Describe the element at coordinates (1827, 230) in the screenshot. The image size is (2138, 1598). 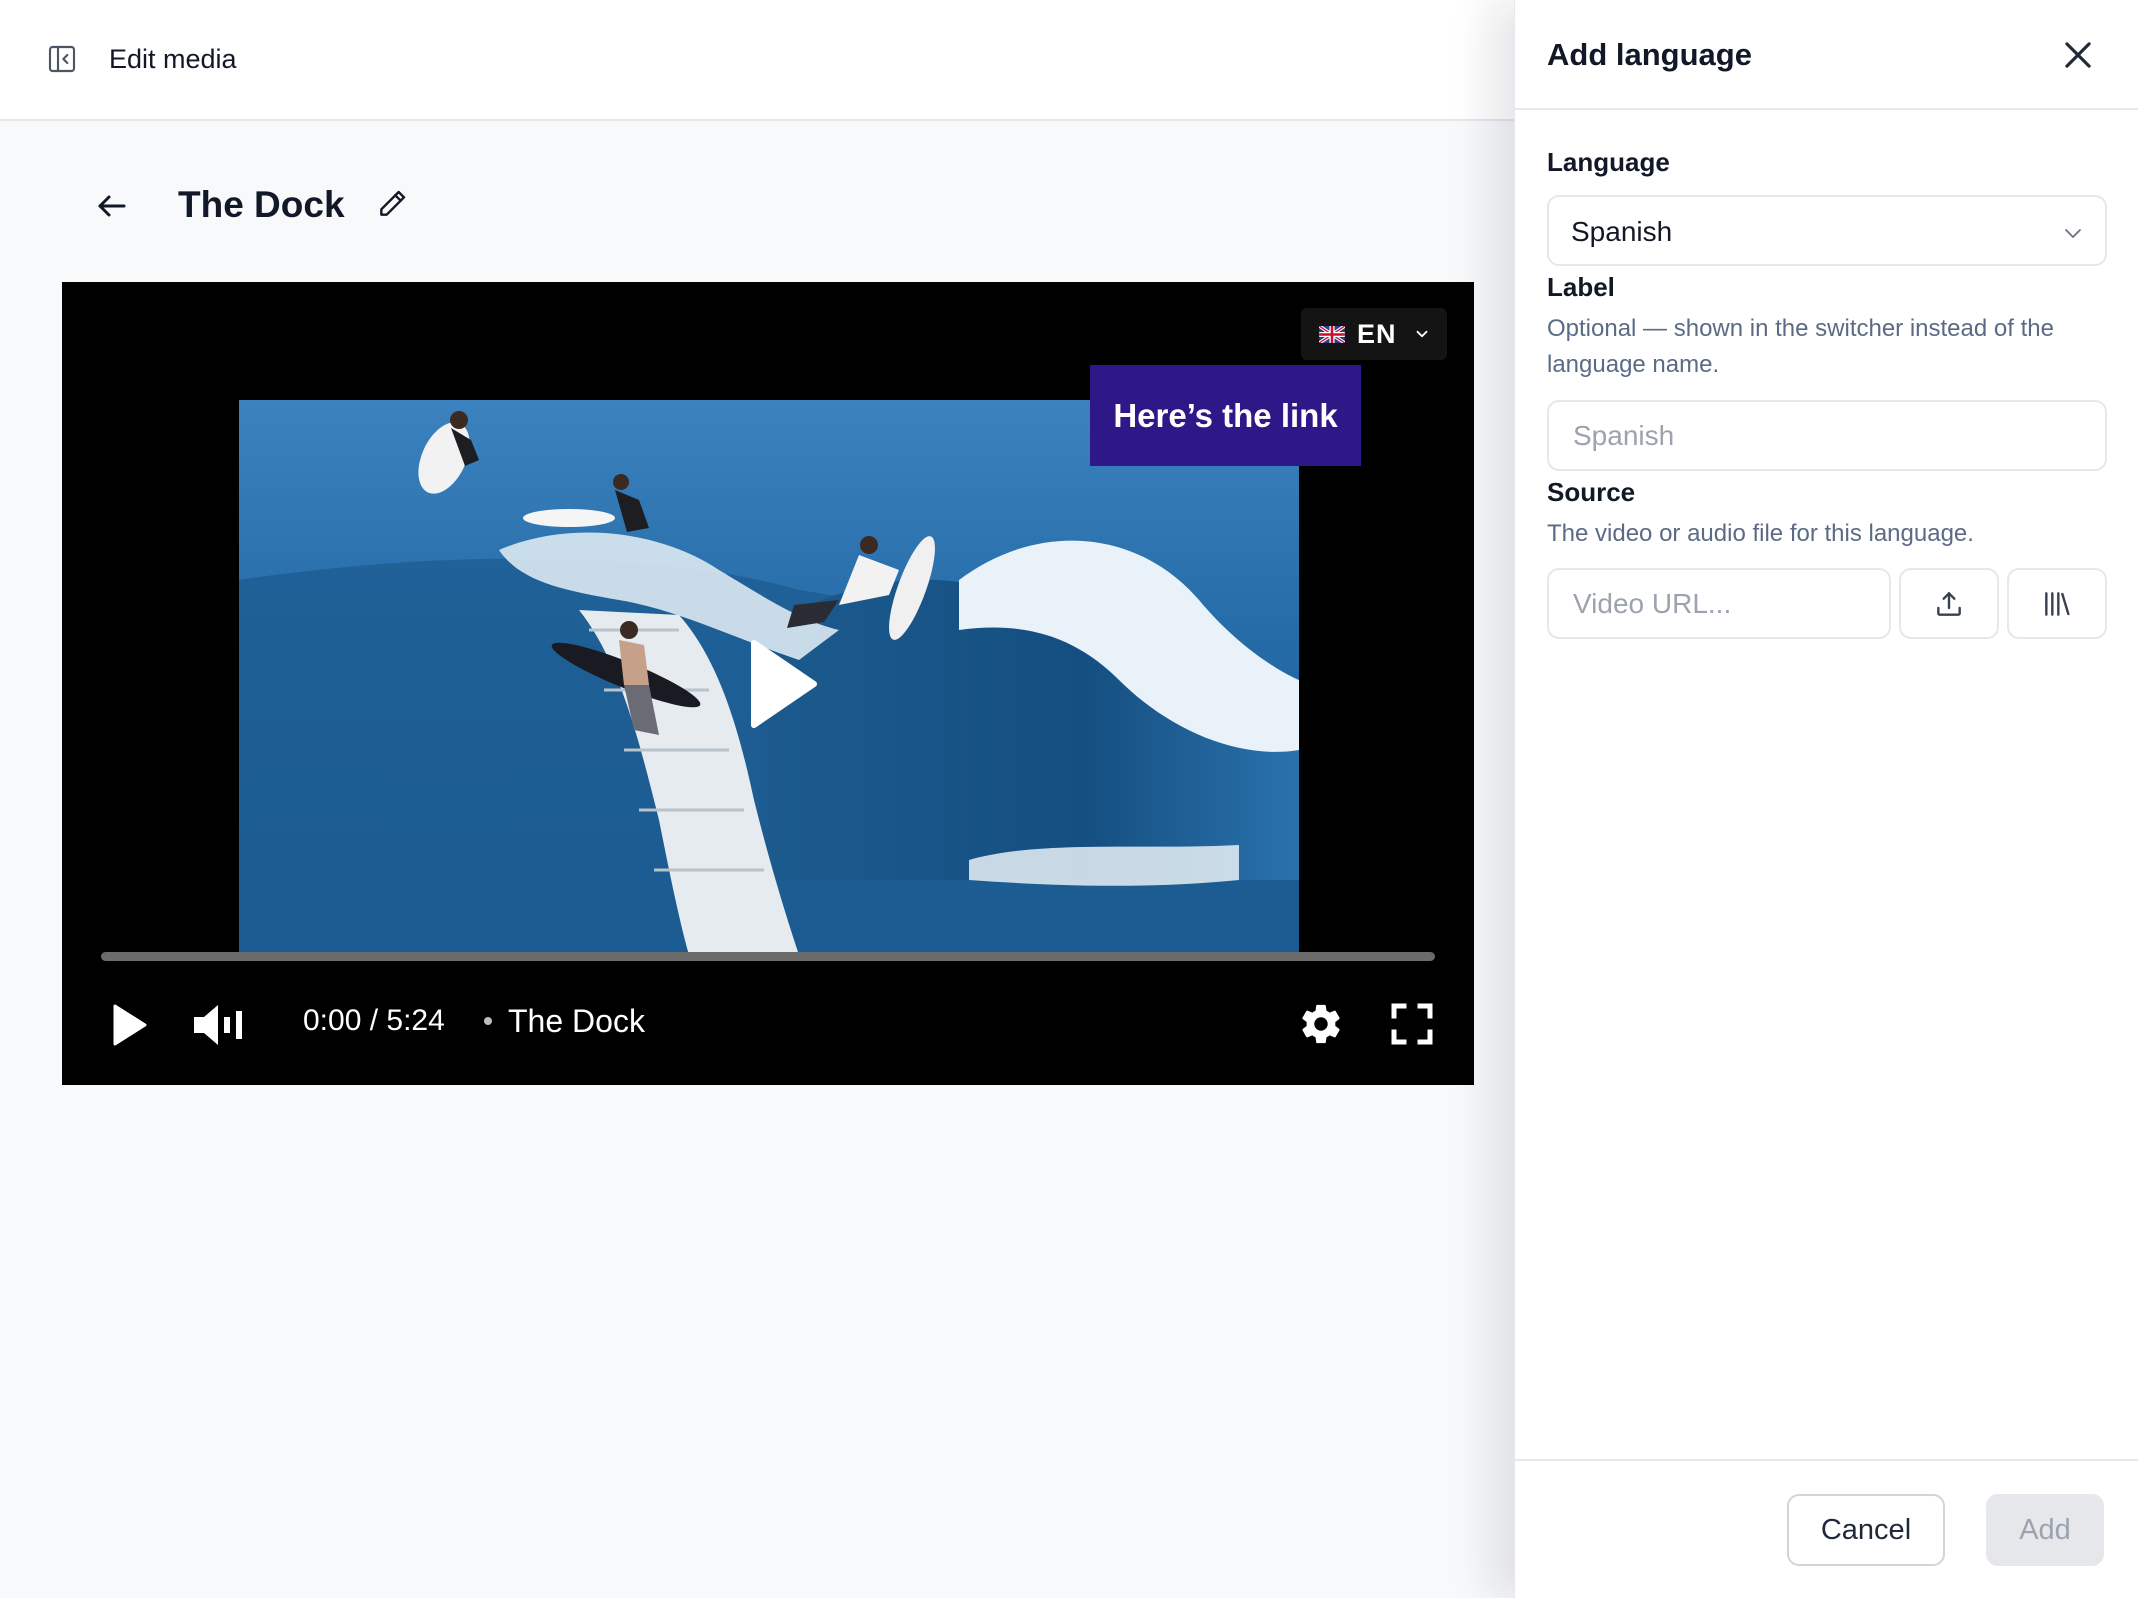
I see `language-select: Spanish` at that location.